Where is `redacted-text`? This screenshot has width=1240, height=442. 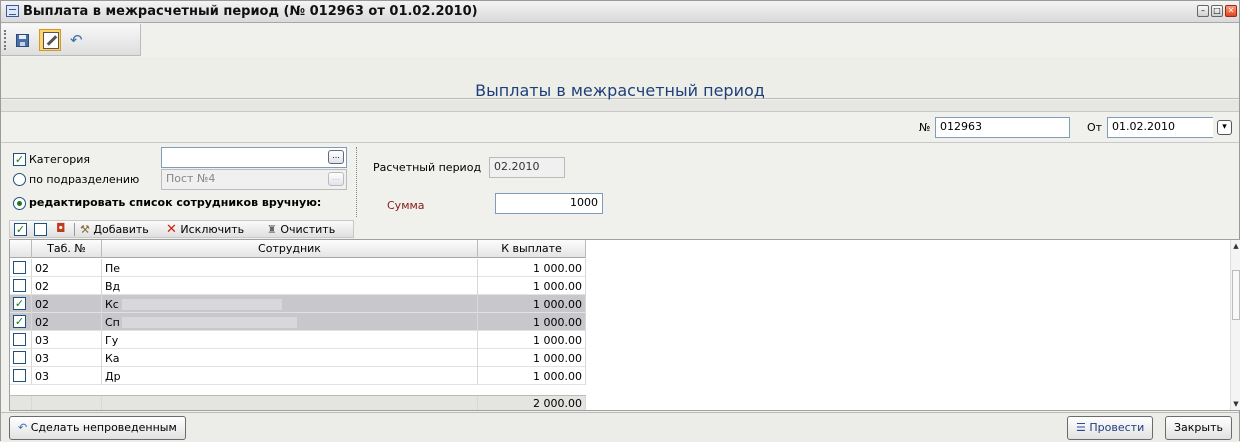
redacted-text is located at coordinates (209, 322).